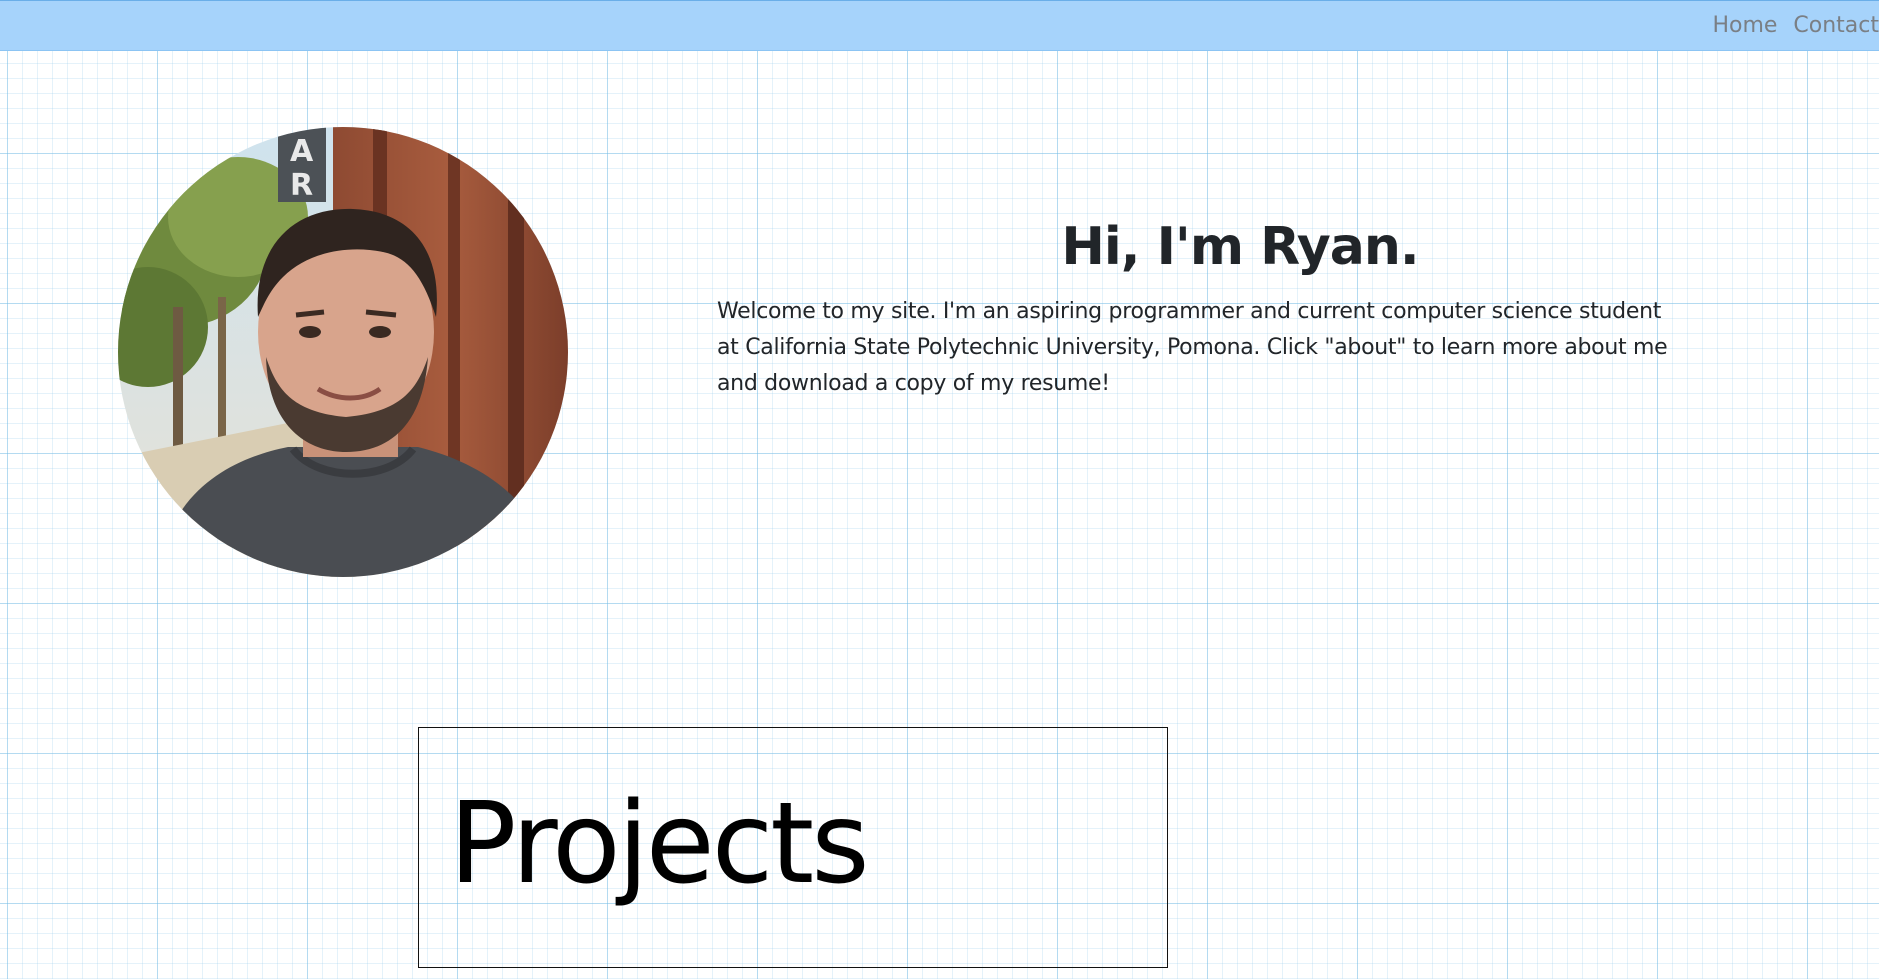  I want to click on top-navbar: Home Contact, so click(939, 25).